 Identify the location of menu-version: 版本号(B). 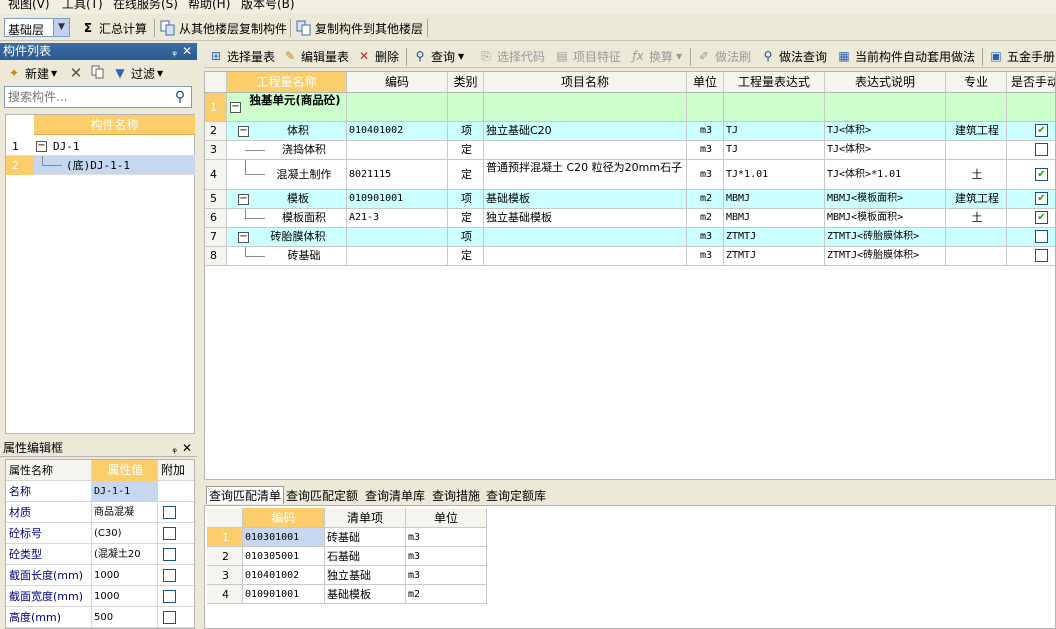
(268, 6).